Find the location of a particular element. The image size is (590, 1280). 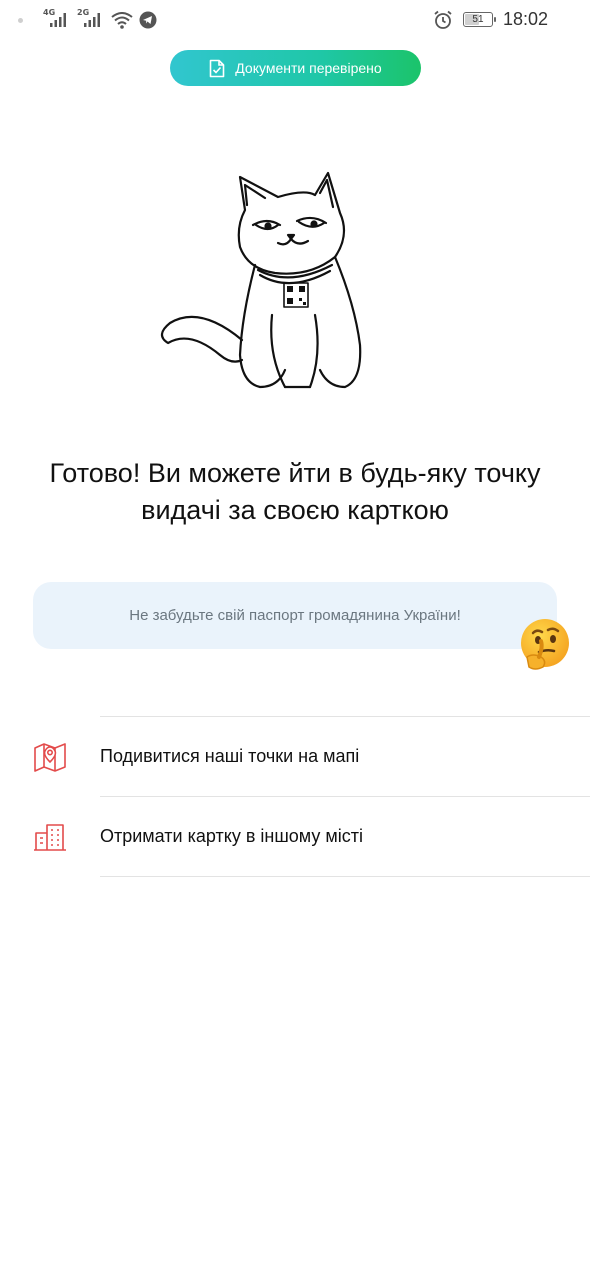

status-bar: 4G 2G 51 18:02 is located at coordinates (295, 20).